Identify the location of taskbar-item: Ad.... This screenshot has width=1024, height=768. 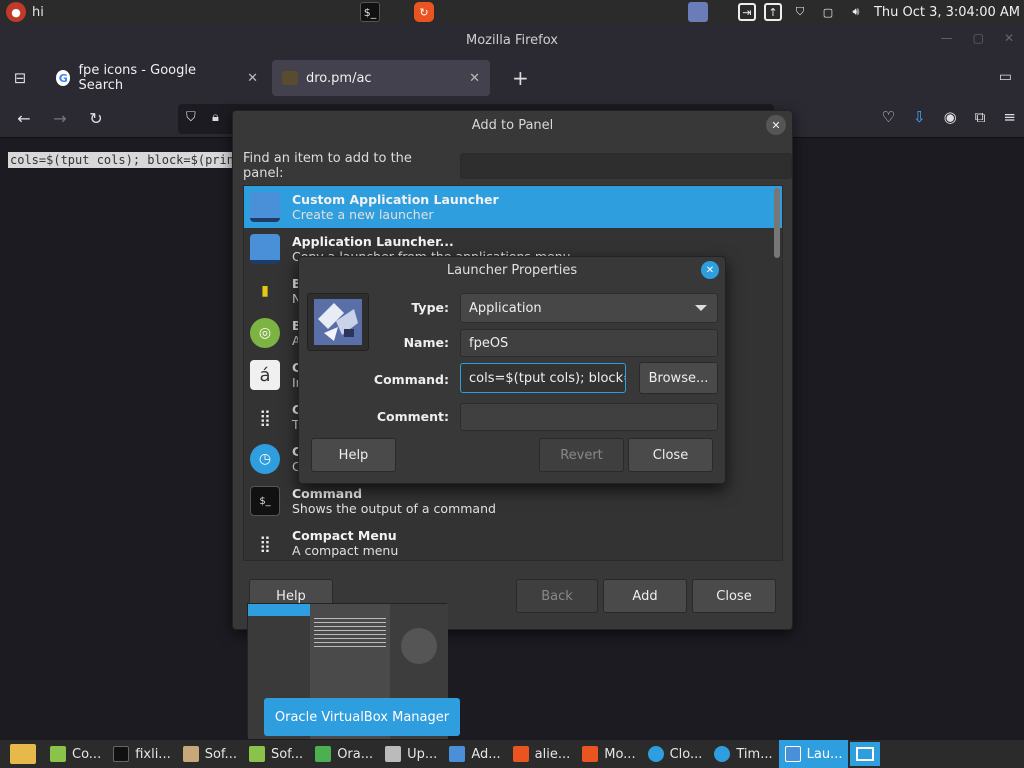
(474, 754).